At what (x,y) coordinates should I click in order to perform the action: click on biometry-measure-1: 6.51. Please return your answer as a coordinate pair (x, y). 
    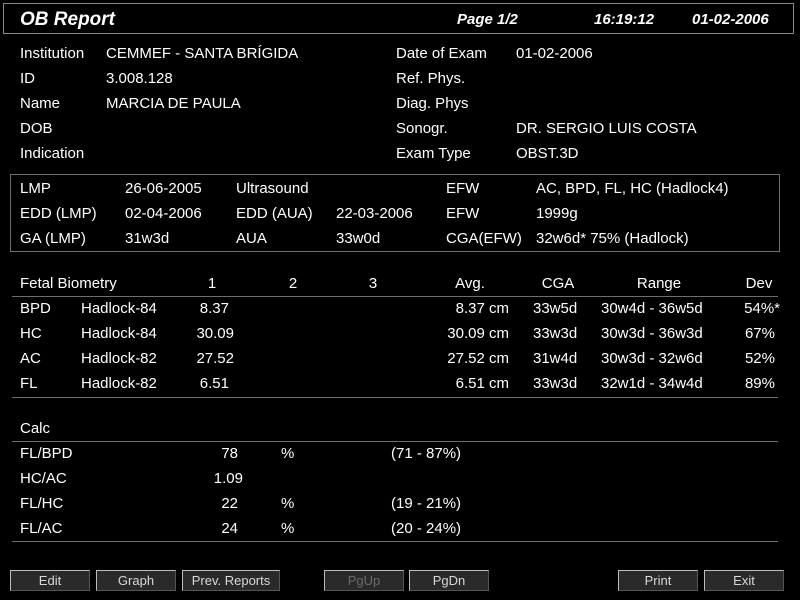
    Looking at the image, I should click on (214, 383).